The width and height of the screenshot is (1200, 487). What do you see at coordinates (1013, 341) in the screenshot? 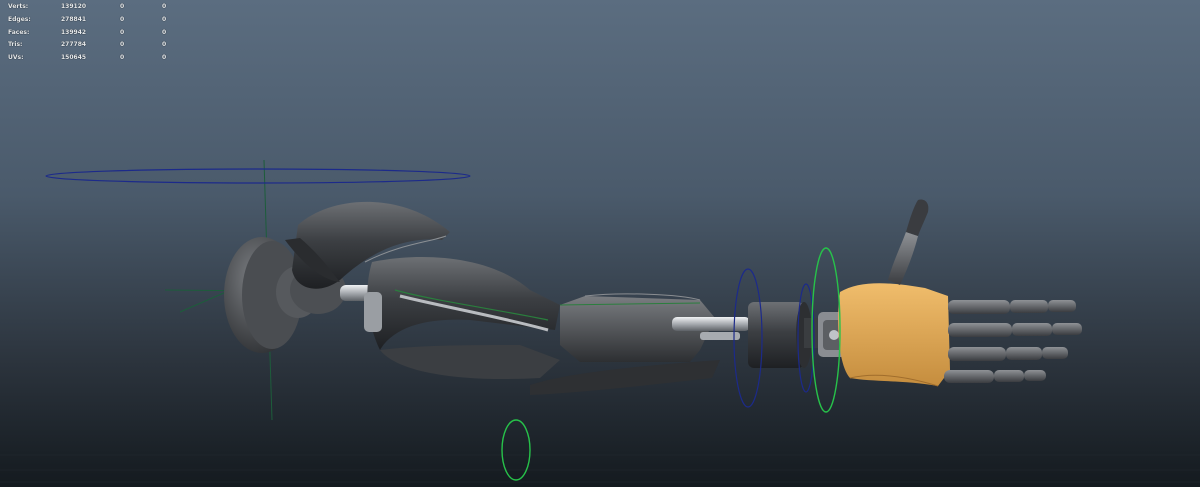
I see `fingers` at bounding box center [1013, 341].